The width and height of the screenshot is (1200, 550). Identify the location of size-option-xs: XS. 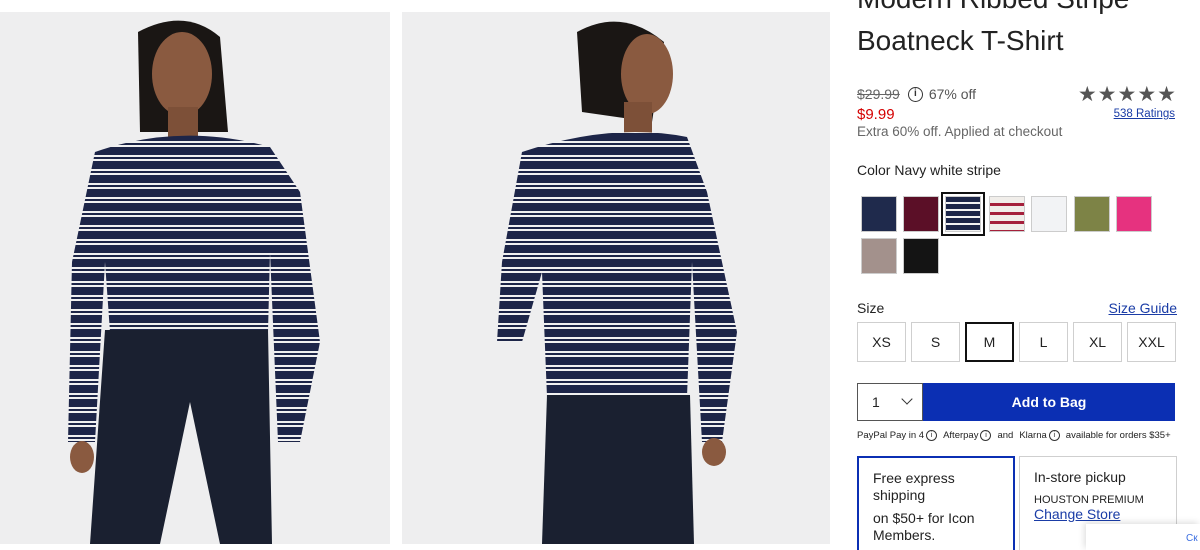
(881, 342).